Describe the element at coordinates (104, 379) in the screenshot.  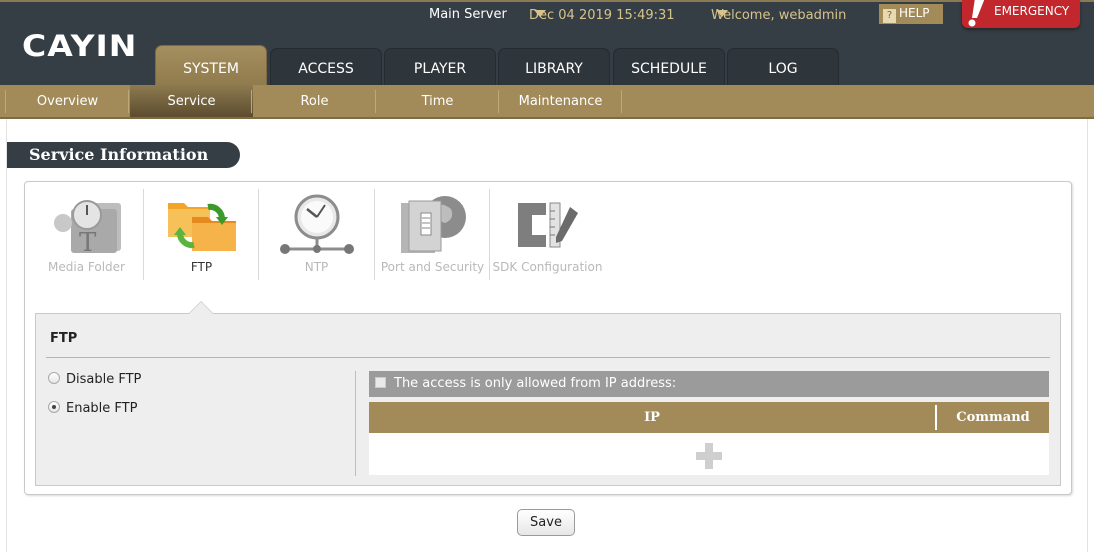
I see `radio-label: Disable FTP` at that location.